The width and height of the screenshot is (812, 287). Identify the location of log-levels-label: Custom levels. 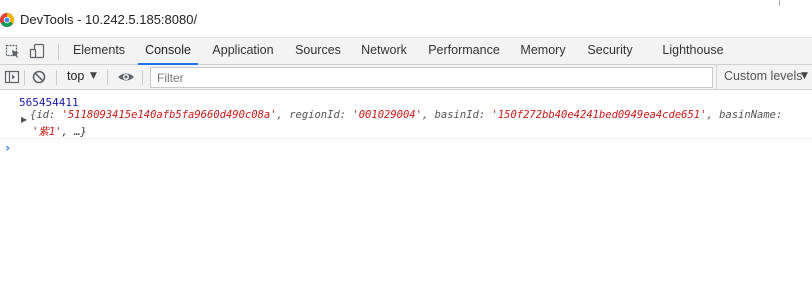
(763, 76).